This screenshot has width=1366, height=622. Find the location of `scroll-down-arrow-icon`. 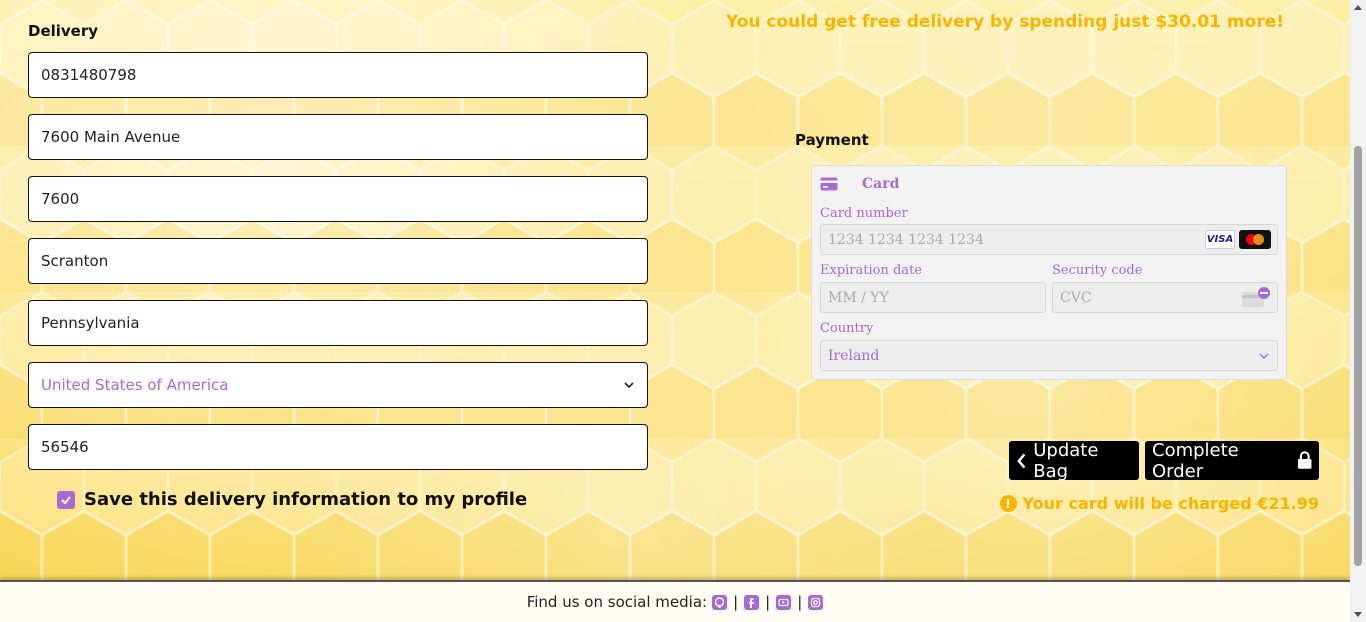

scroll-down-arrow-icon is located at coordinates (1358, 614).